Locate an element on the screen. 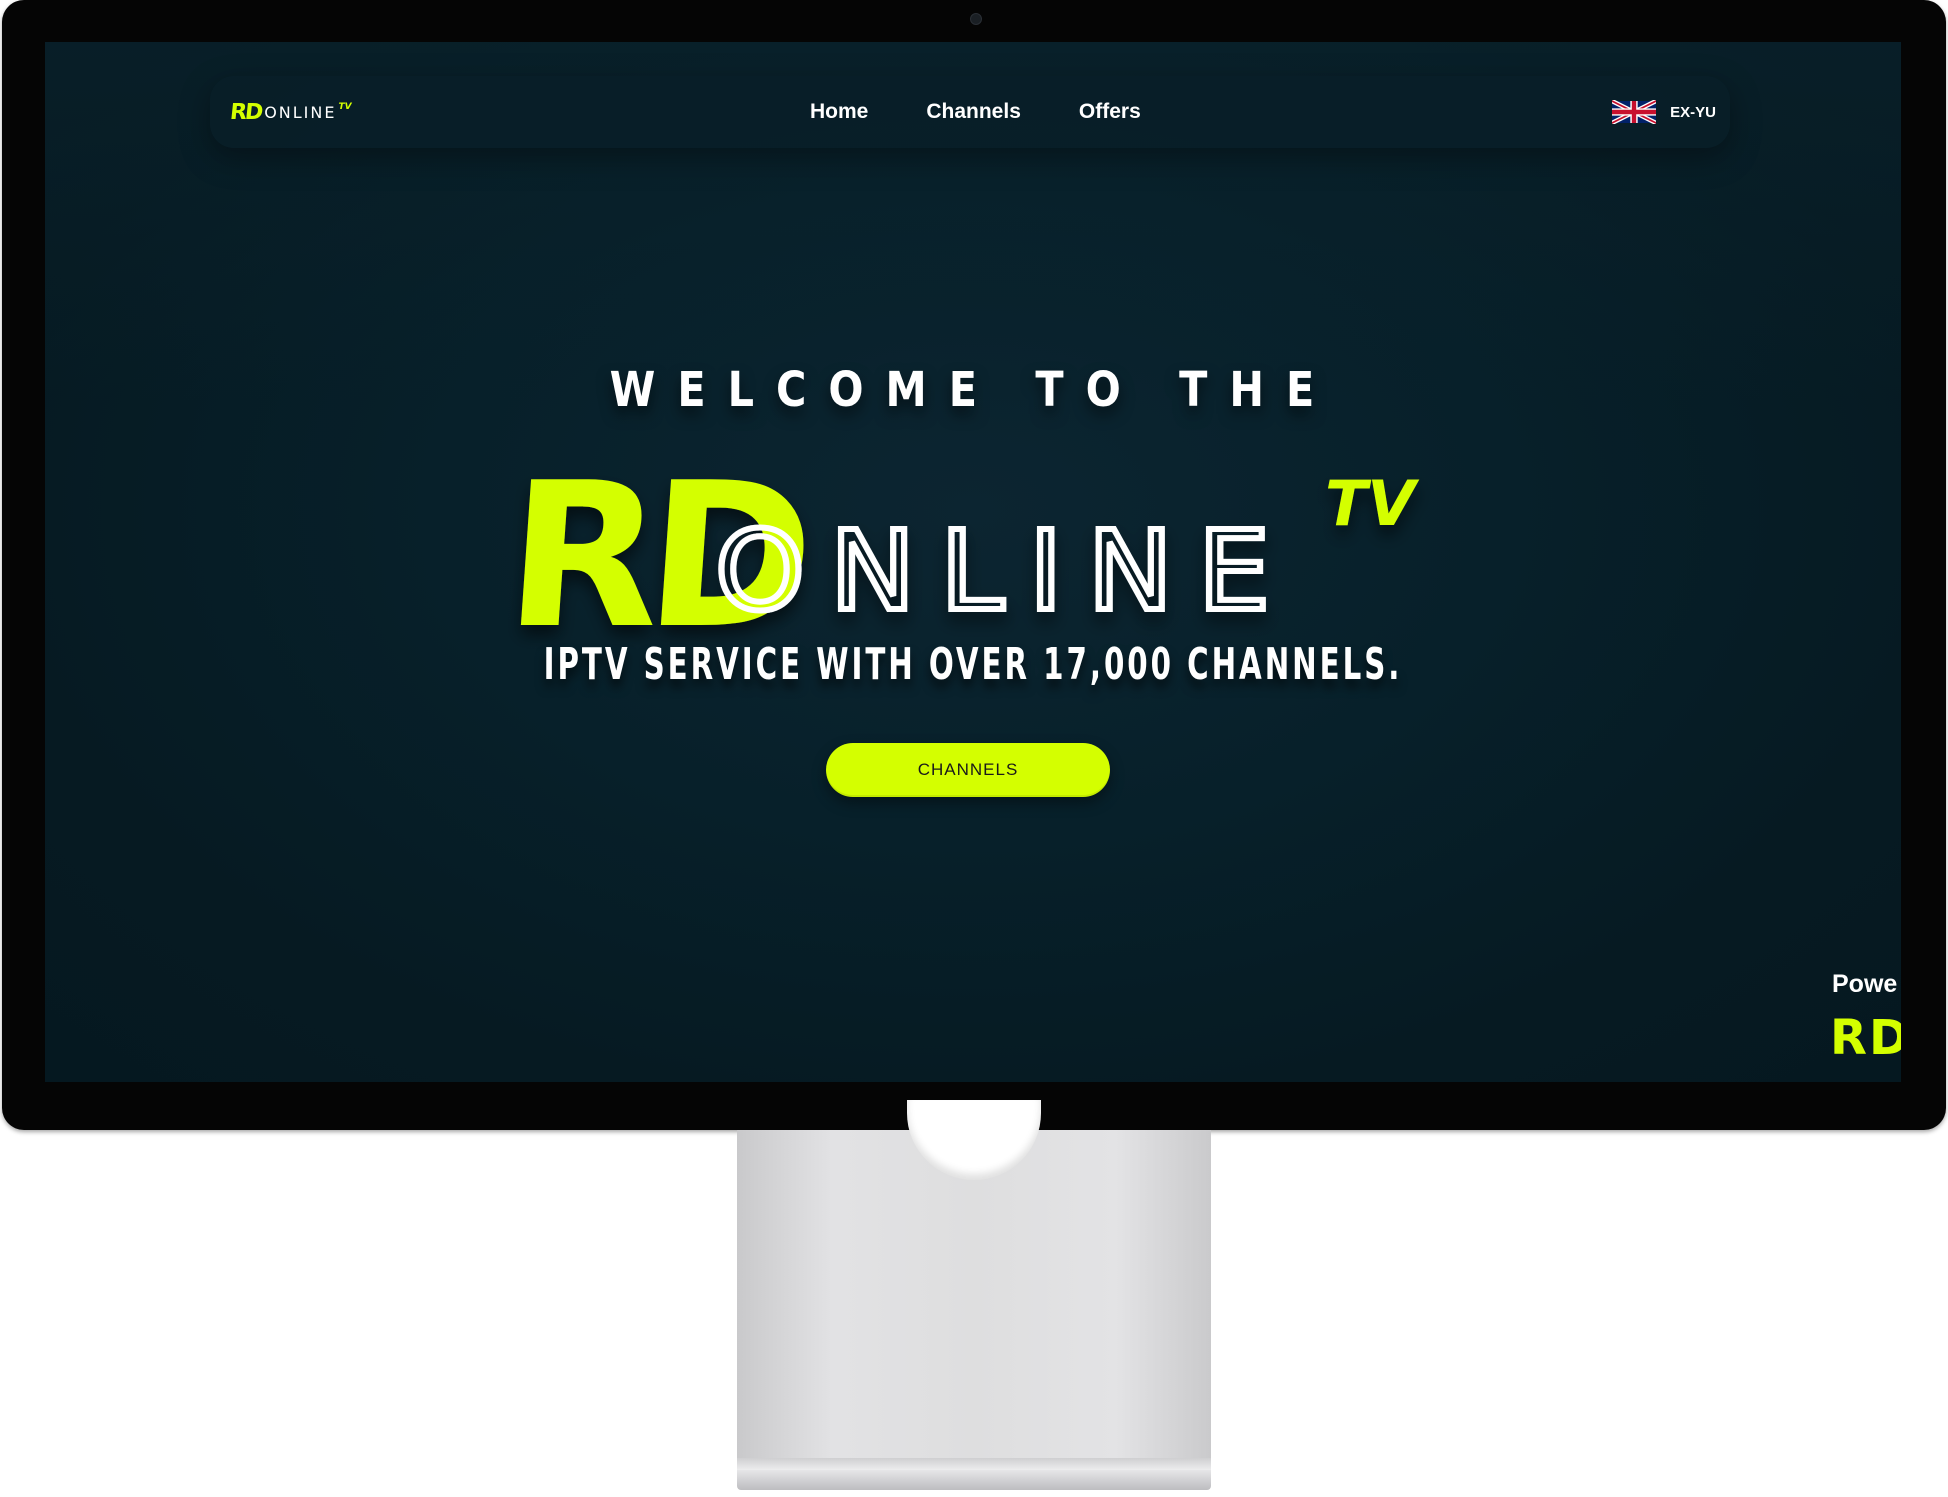  hero-brand-logo: RD ONLINE TV is located at coordinates (967, 556).